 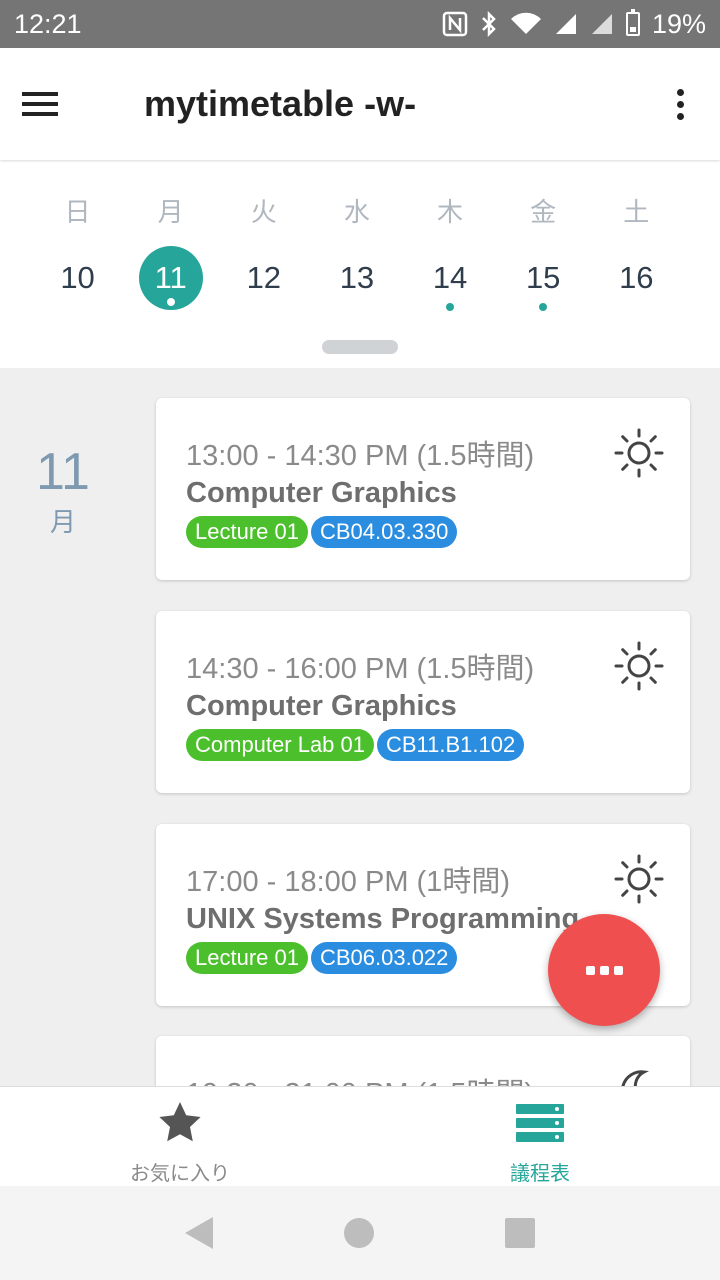 I want to click on date-cell: 15, so click(x=543, y=278).